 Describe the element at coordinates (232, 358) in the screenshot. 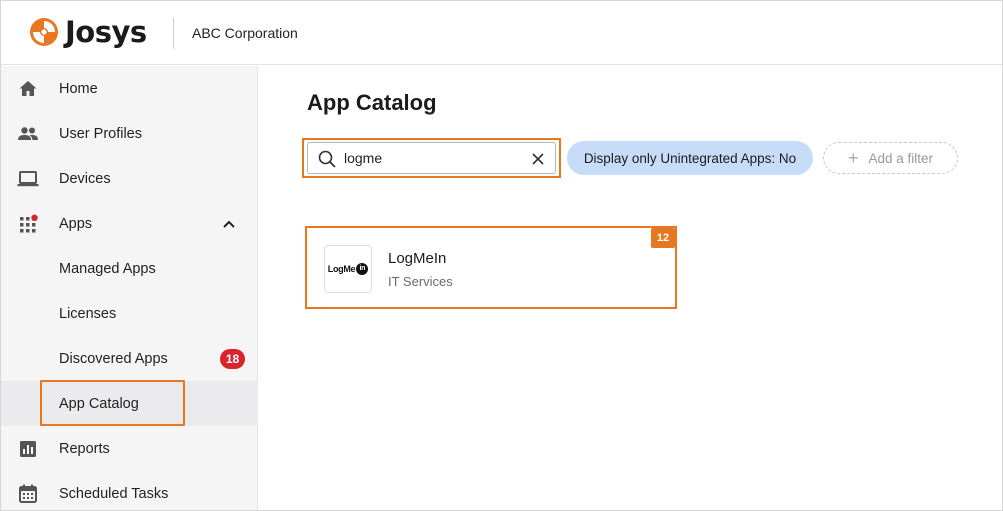

I see `discovered-apps-count-badge: 18` at that location.